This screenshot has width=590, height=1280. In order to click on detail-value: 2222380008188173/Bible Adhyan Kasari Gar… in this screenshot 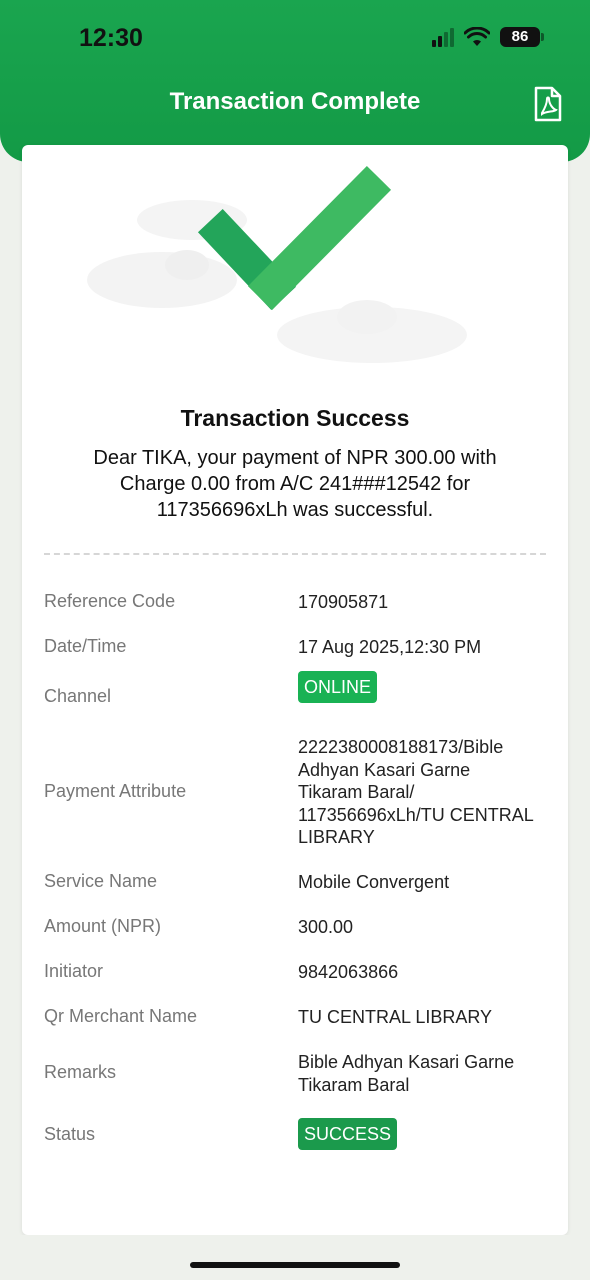, I will do `click(426, 792)`.